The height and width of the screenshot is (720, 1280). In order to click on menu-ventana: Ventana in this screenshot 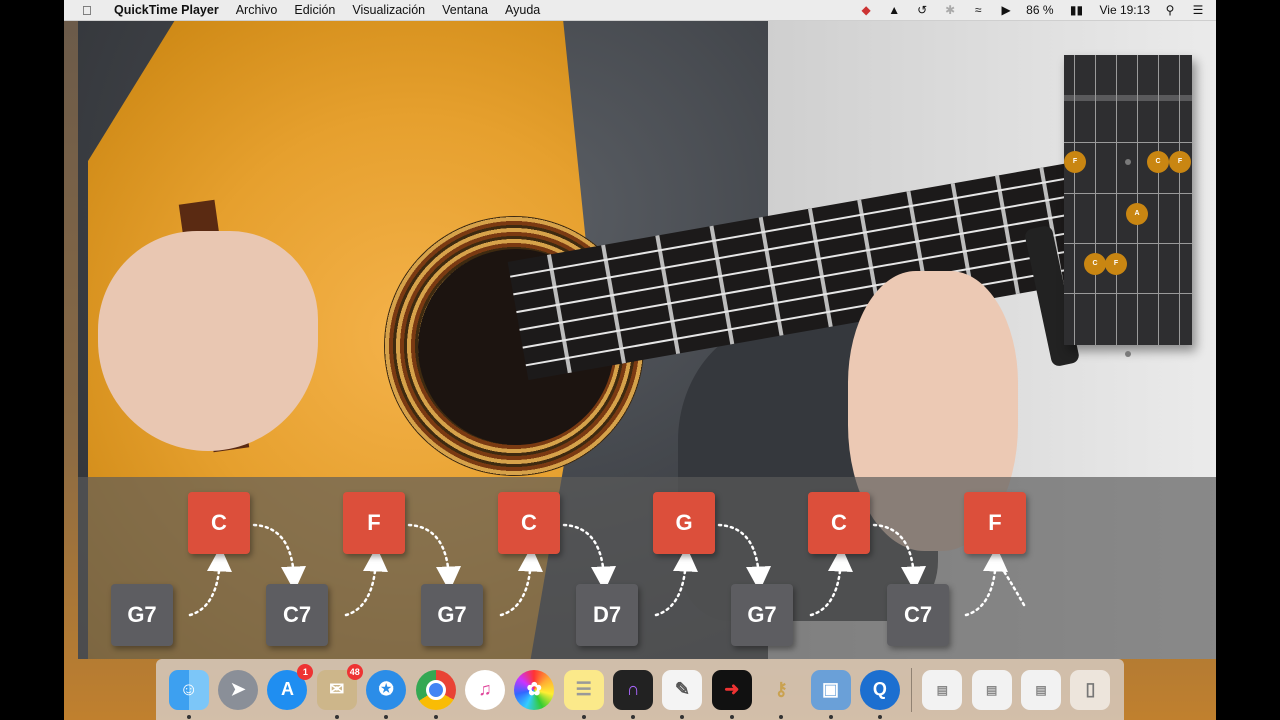, I will do `click(465, 10)`.